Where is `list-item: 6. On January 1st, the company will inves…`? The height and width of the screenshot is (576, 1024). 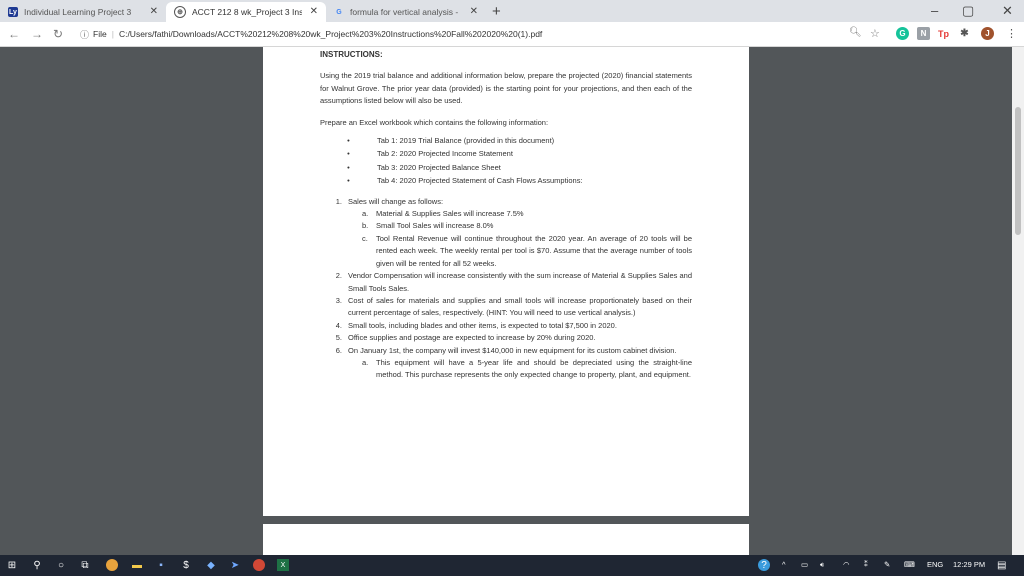 list-item: 6. On January 1st, the company will inves… is located at coordinates (506, 350).